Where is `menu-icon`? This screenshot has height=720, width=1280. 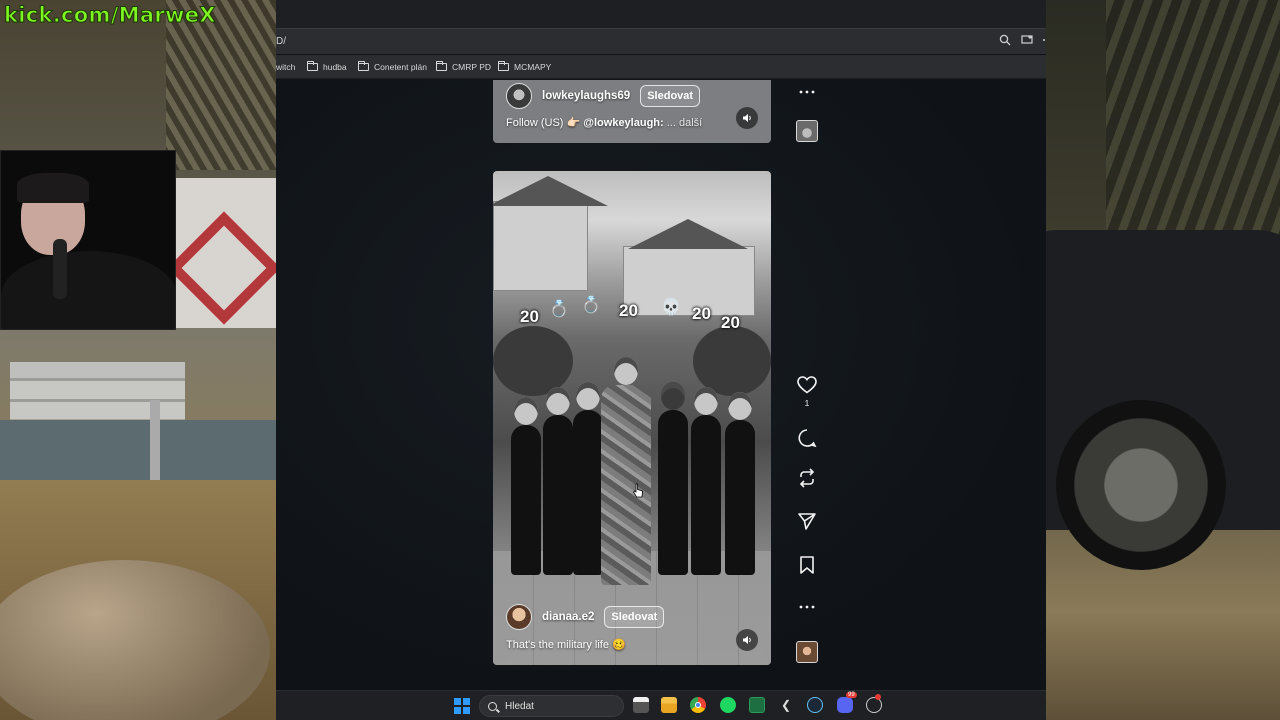
menu-icon is located at coordinates (1044, 41).